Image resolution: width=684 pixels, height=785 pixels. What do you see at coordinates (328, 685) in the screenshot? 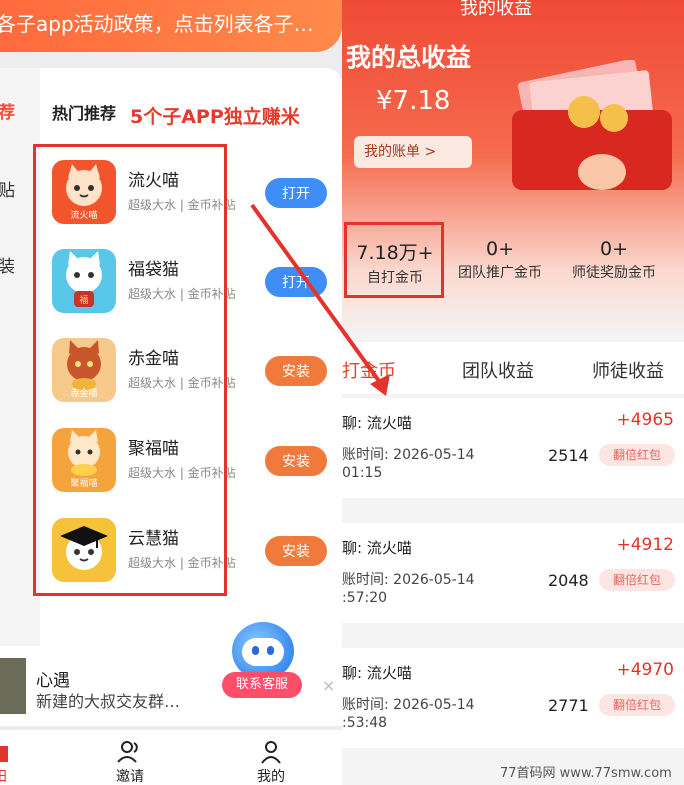
I see `close-icon: ×` at bounding box center [328, 685].